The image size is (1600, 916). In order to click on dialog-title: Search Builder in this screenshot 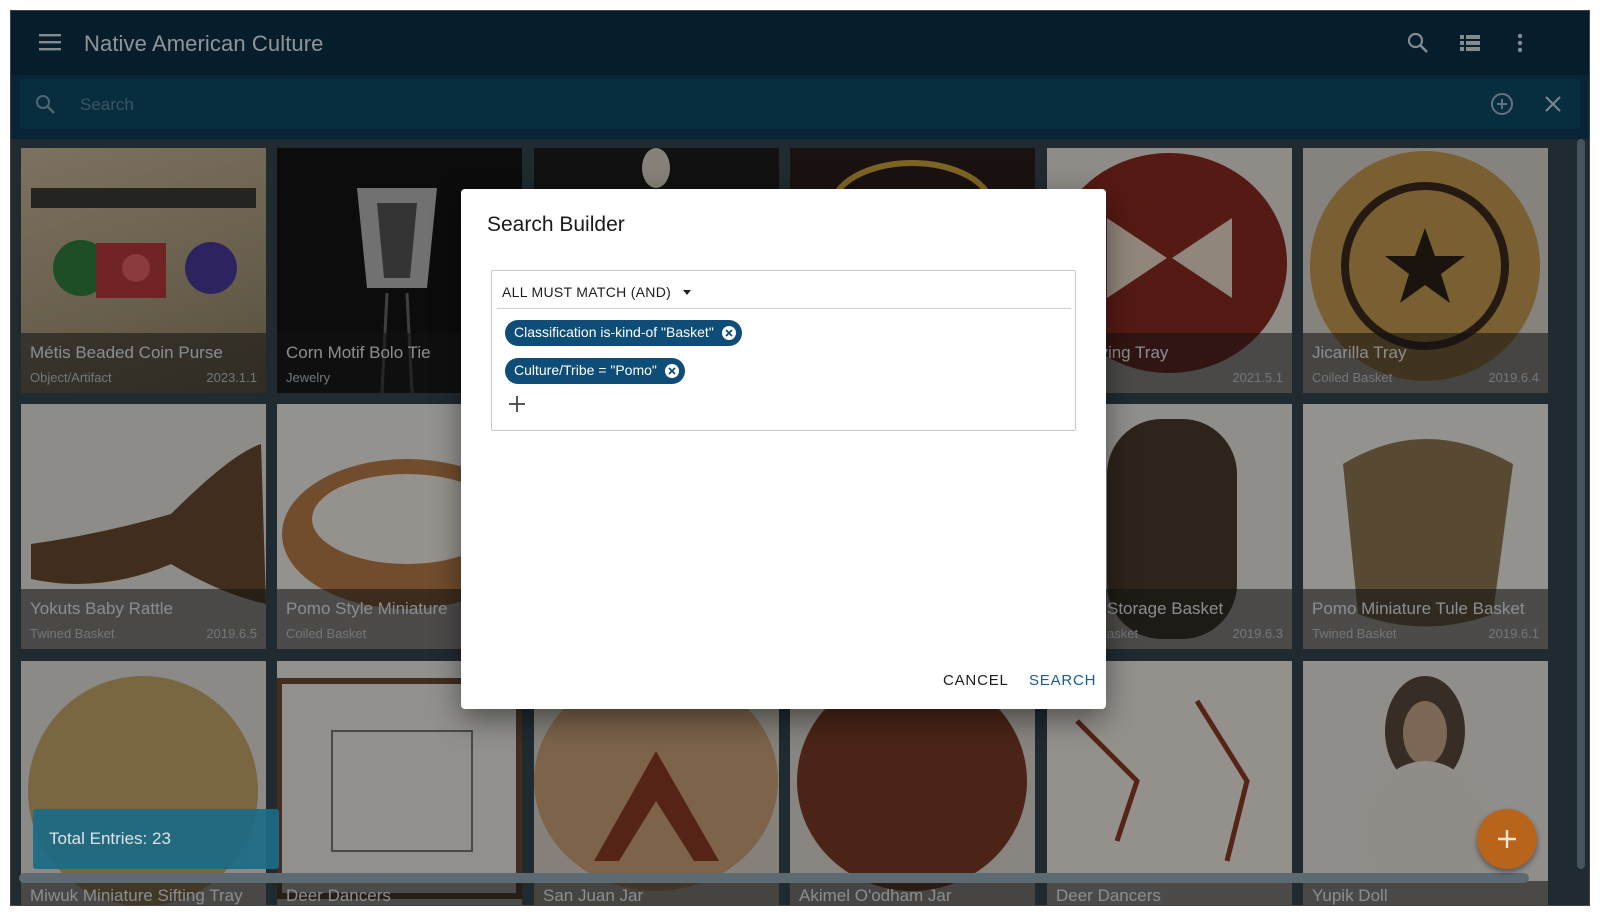, I will do `click(556, 224)`.